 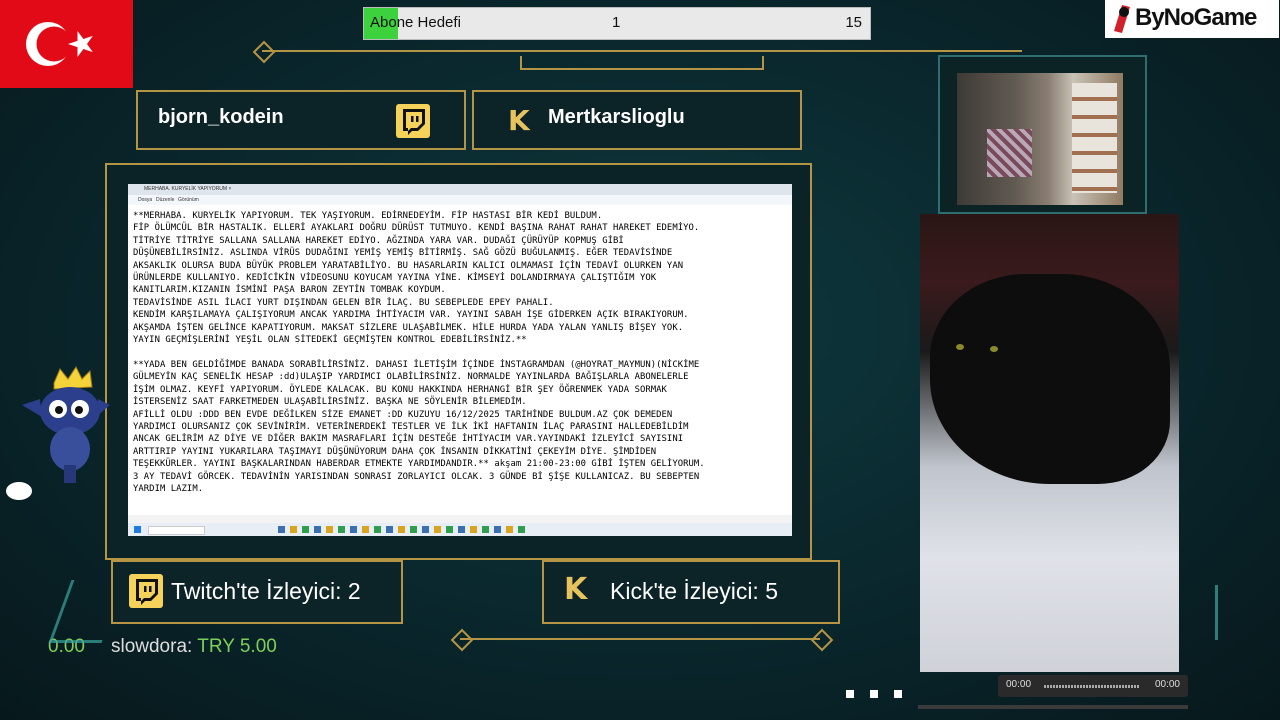 What do you see at coordinates (264, 52) in the screenshot?
I see `decor-diamond-left` at bounding box center [264, 52].